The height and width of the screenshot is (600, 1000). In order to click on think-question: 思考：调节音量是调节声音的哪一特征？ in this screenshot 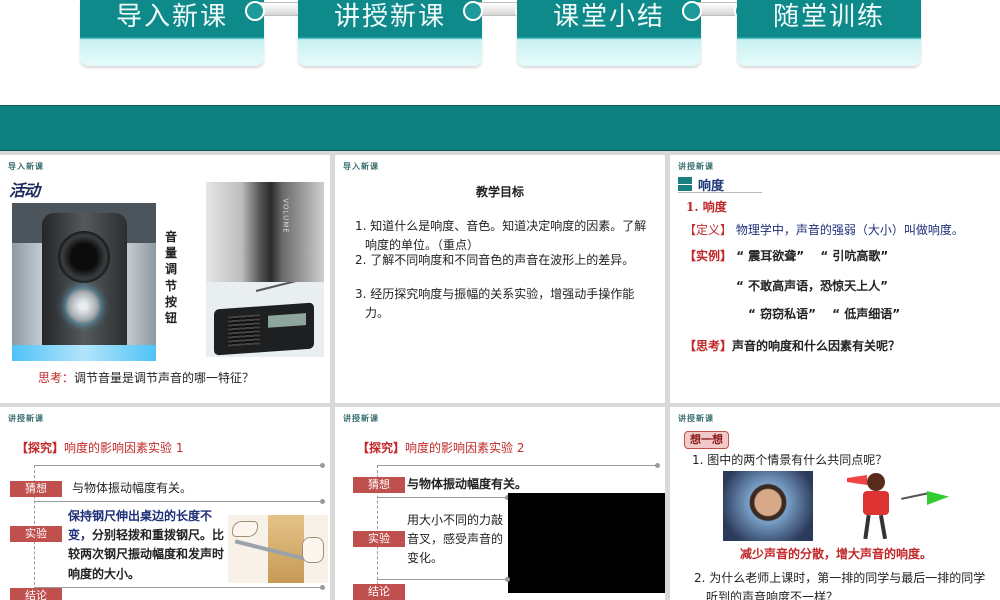, I will do `click(146, 378)`.